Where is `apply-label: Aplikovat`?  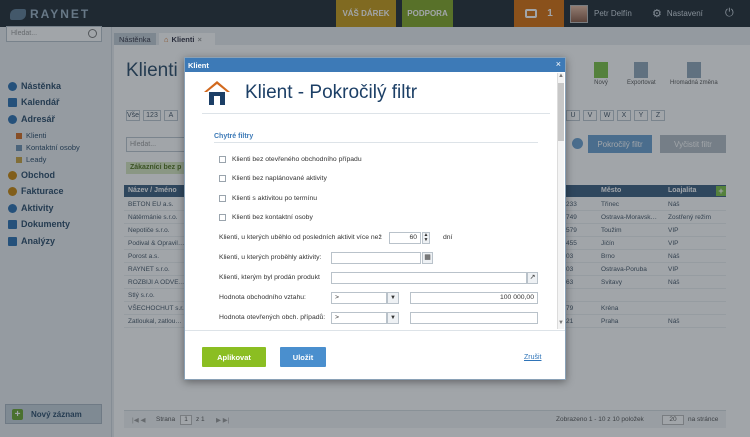
apply-label: Aplikovat is located at coordinates (234, 357).